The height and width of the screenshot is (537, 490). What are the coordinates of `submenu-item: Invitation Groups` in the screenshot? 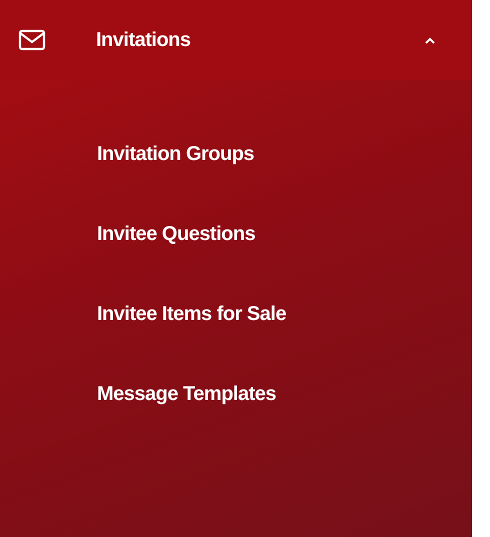 It's located at (236, 154).